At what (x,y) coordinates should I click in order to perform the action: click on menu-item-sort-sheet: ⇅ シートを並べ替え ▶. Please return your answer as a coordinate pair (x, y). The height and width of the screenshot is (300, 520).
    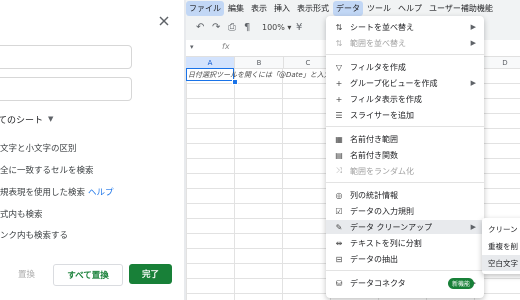
    Looking at the image, I should click on (405, 27).